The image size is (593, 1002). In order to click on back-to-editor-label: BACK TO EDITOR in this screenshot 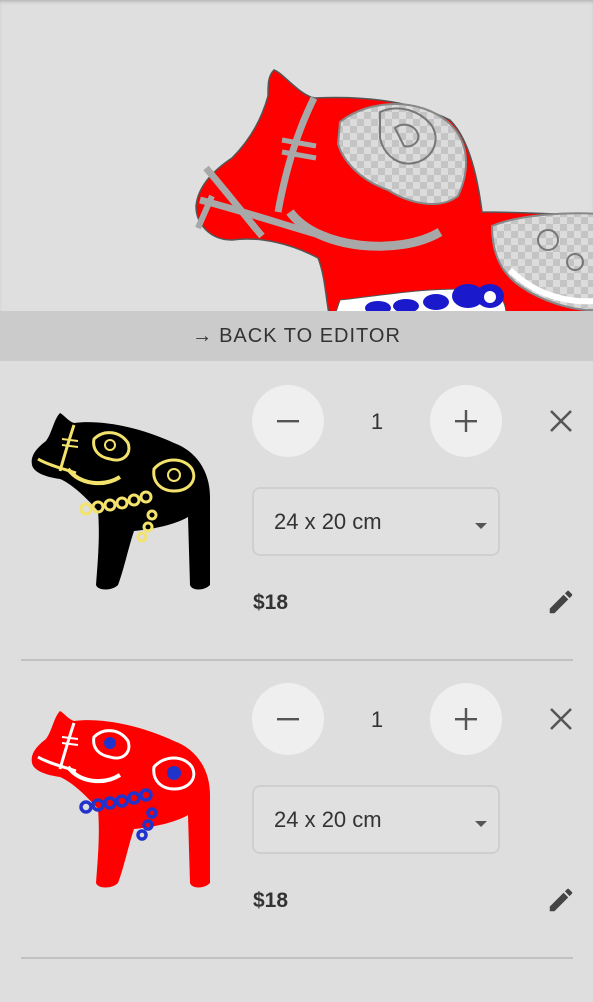, I will do `click(310, 335)`.